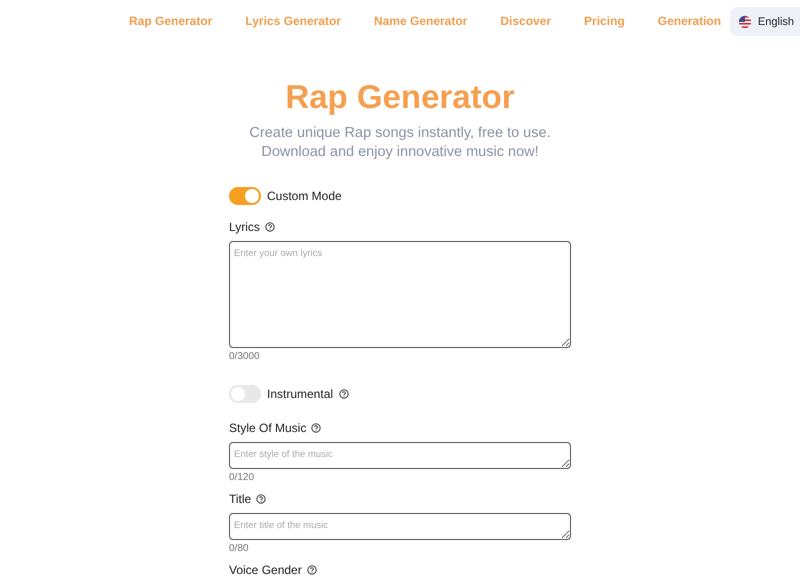  I want to click on toggle-switch, so click(245, 196).